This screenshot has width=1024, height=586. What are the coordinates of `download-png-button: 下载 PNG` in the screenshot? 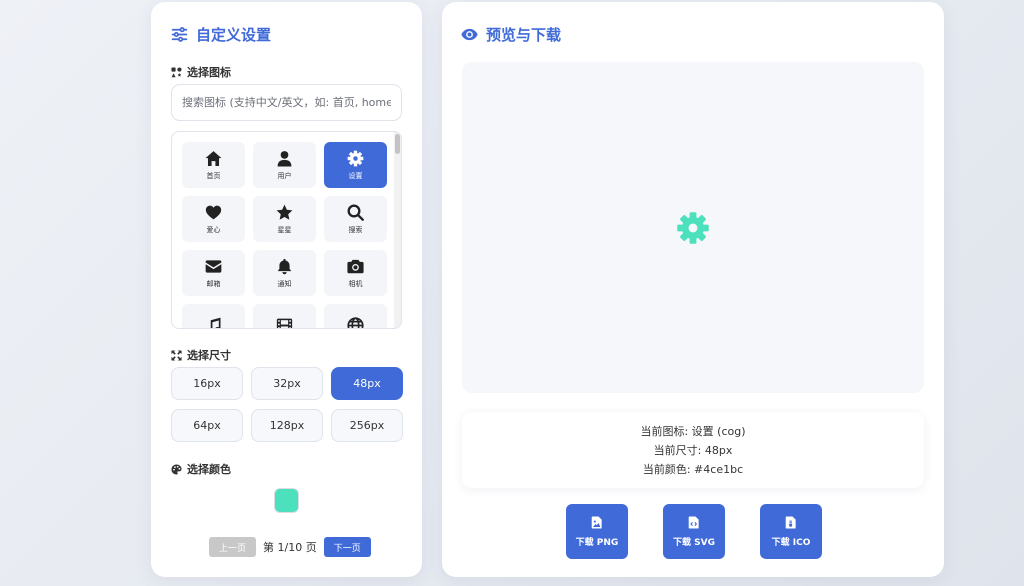 It's located at (597, 531).